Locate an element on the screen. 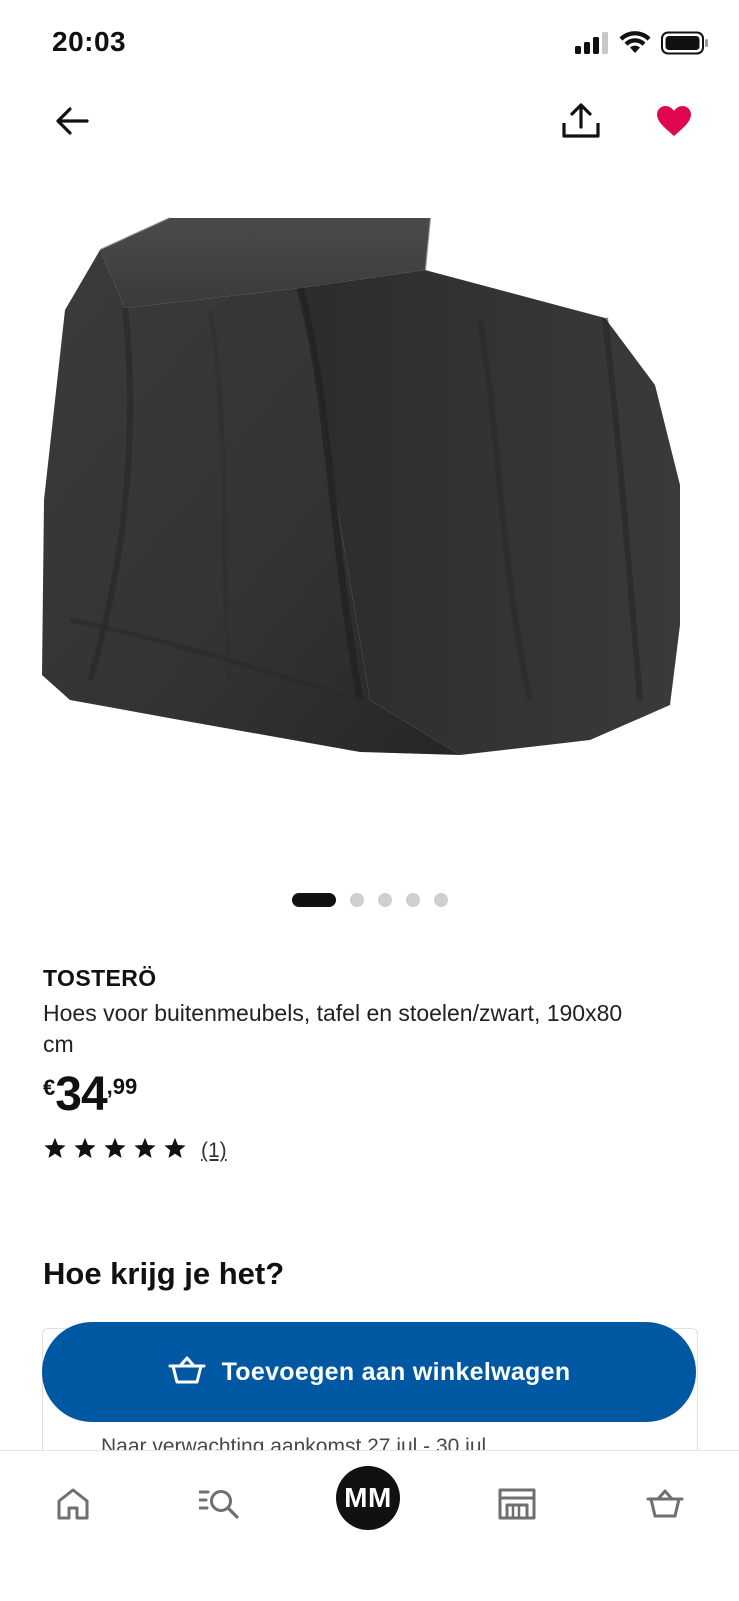 This screenshot has width=739, height=1601. price-main: 34 is located at coordinates (81, 1094).